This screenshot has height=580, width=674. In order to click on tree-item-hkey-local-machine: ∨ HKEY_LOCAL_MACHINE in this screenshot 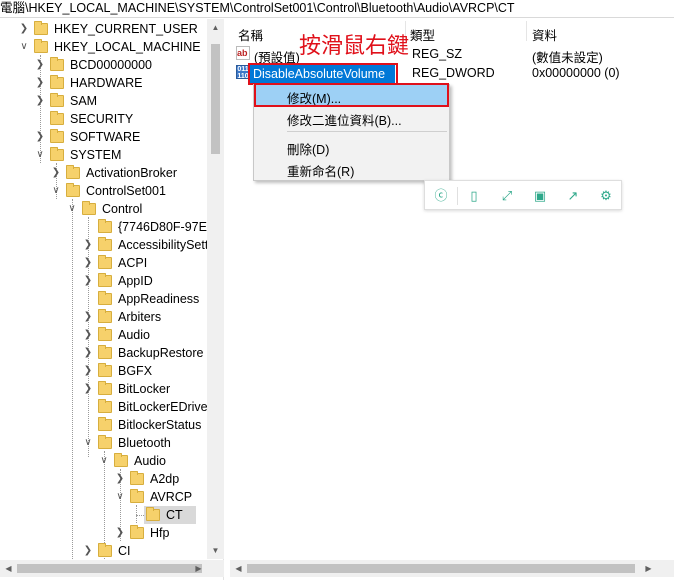, I will do `click(103, 47)`.